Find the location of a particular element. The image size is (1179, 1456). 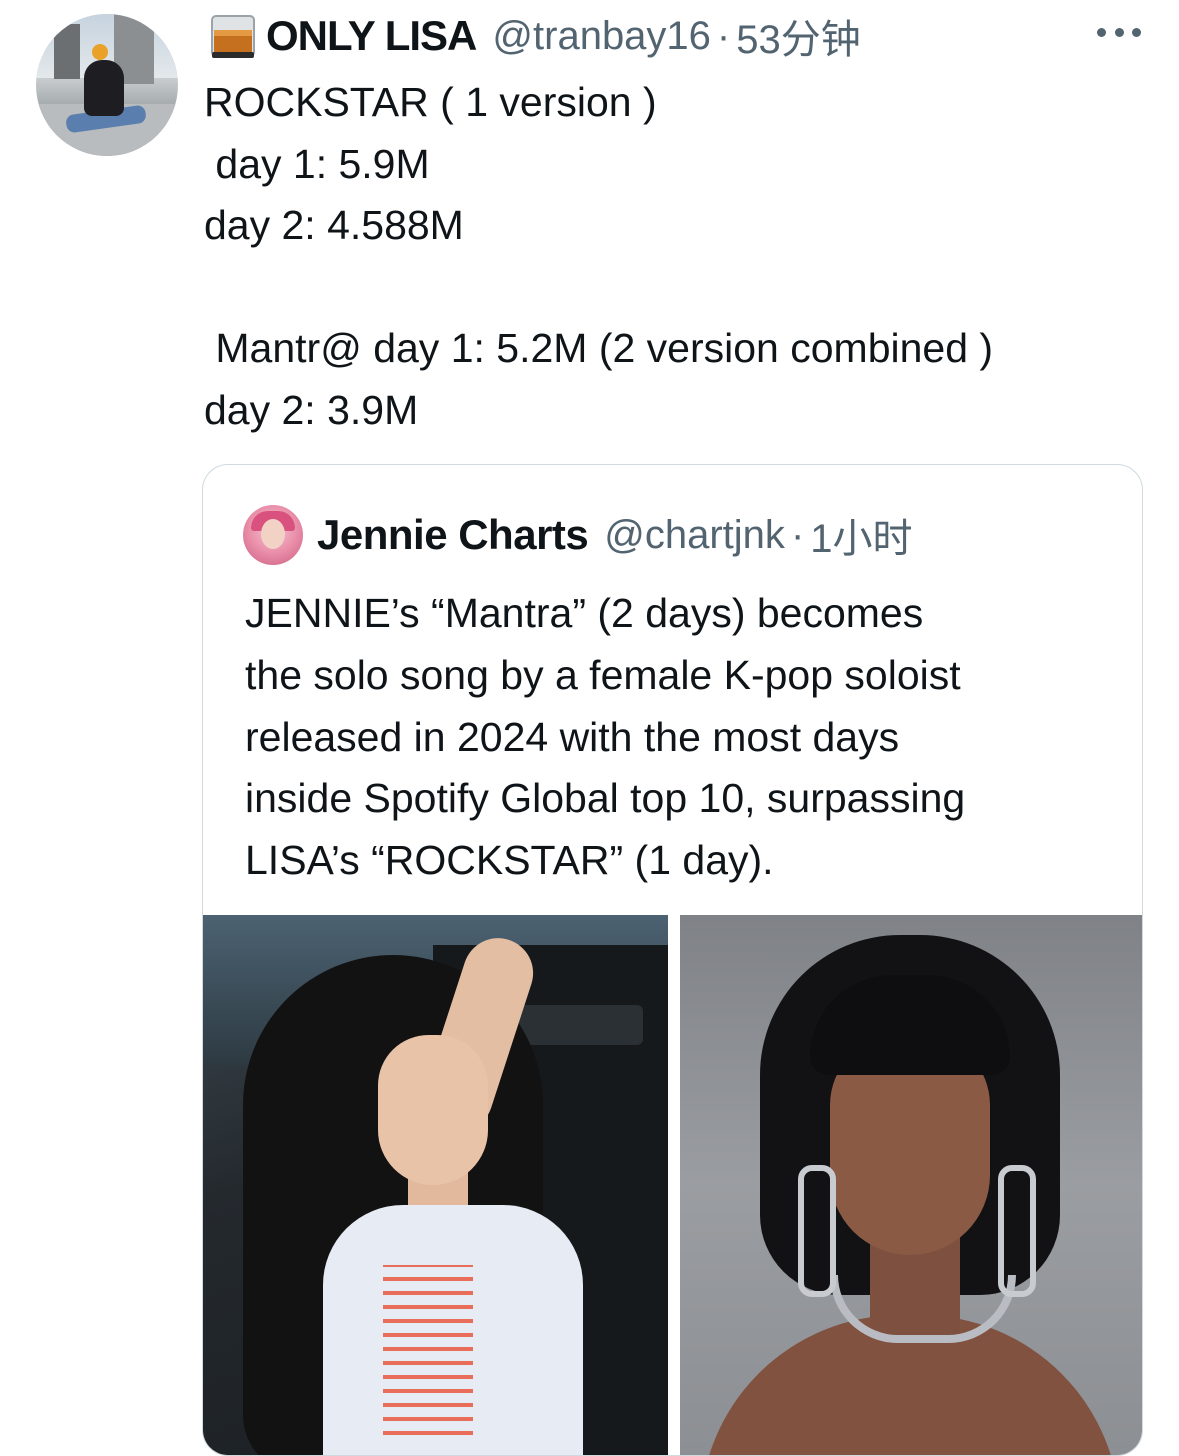

quoted-author-handle: @chartjnk is located at coordinates (694, 535).